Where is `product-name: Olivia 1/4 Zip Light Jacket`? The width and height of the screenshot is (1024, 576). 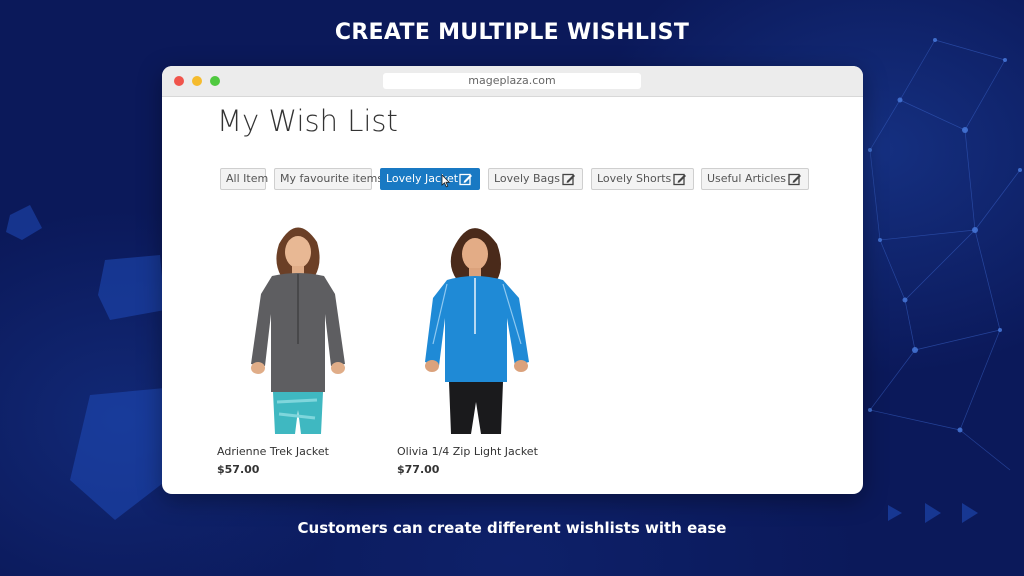
product-name: Olivia 1/4 Zip Light Jacket is located at coordinates (467, 451).